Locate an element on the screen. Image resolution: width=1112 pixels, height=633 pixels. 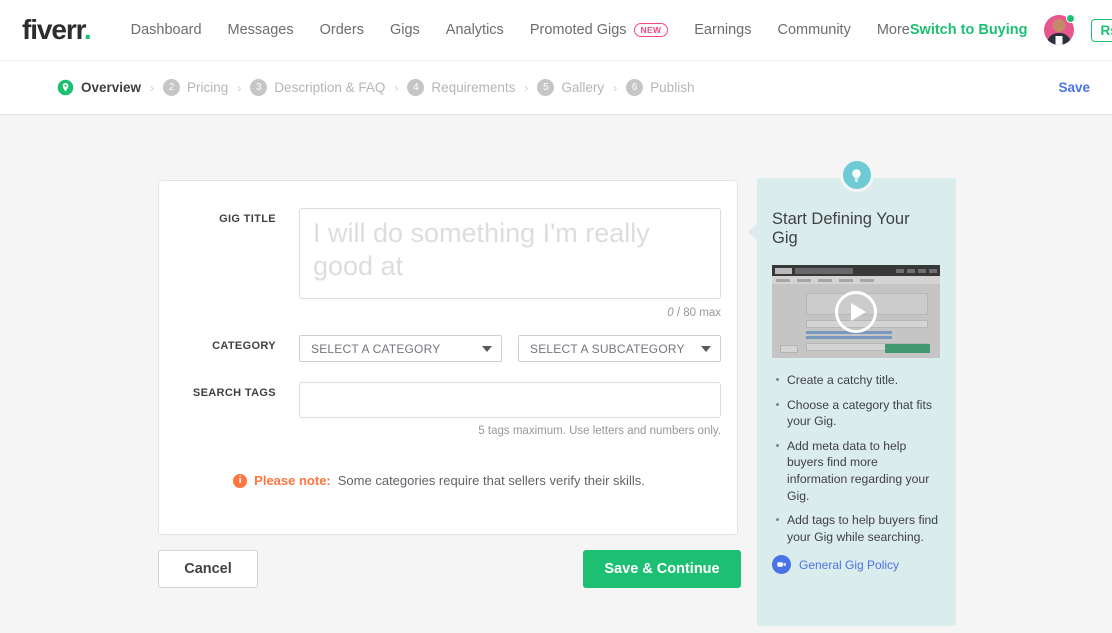
avatar is located at coordinates (1060, 29).